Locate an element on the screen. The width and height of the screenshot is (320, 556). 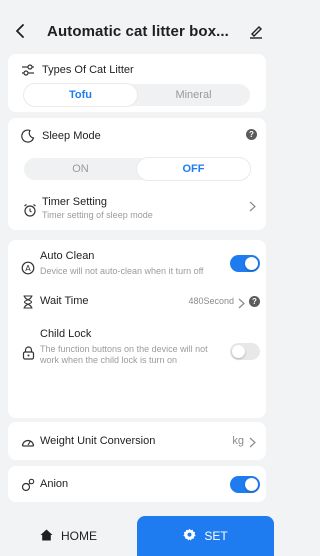
alarm-clock-icon is located at coordinates (30, 210).